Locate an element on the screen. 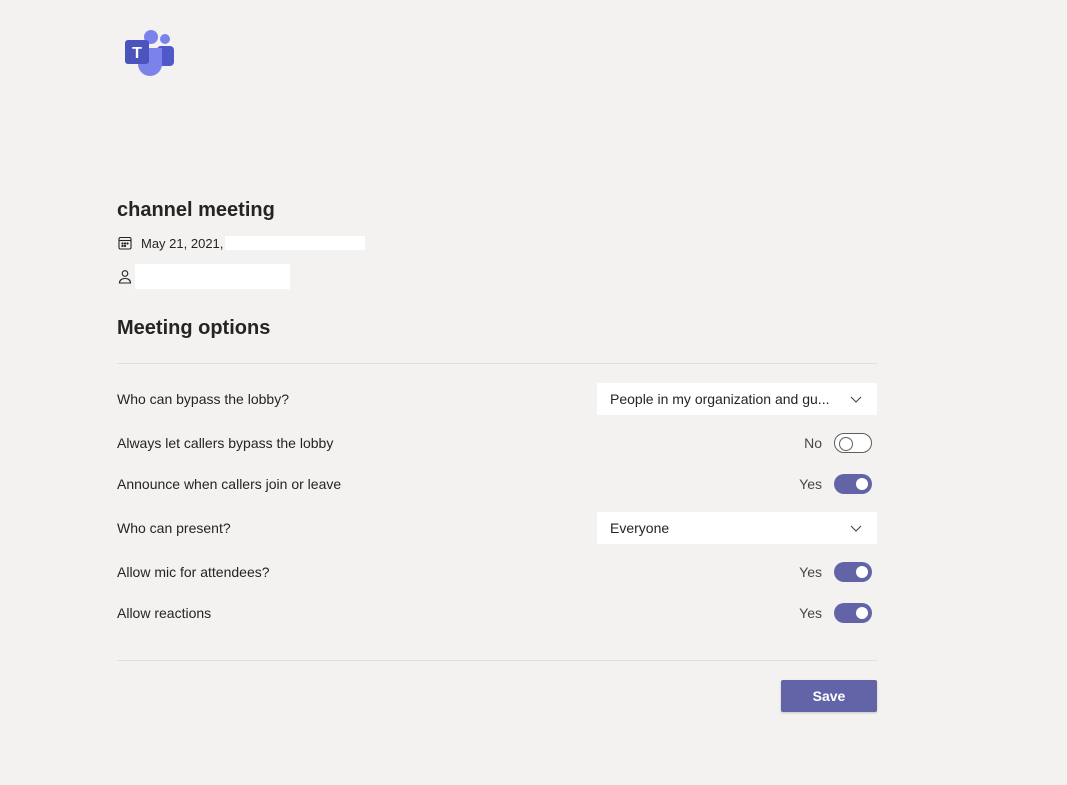 This screenshot has width=1067, height=785. meeting-organizer-row is located at coordinates (203, 276).